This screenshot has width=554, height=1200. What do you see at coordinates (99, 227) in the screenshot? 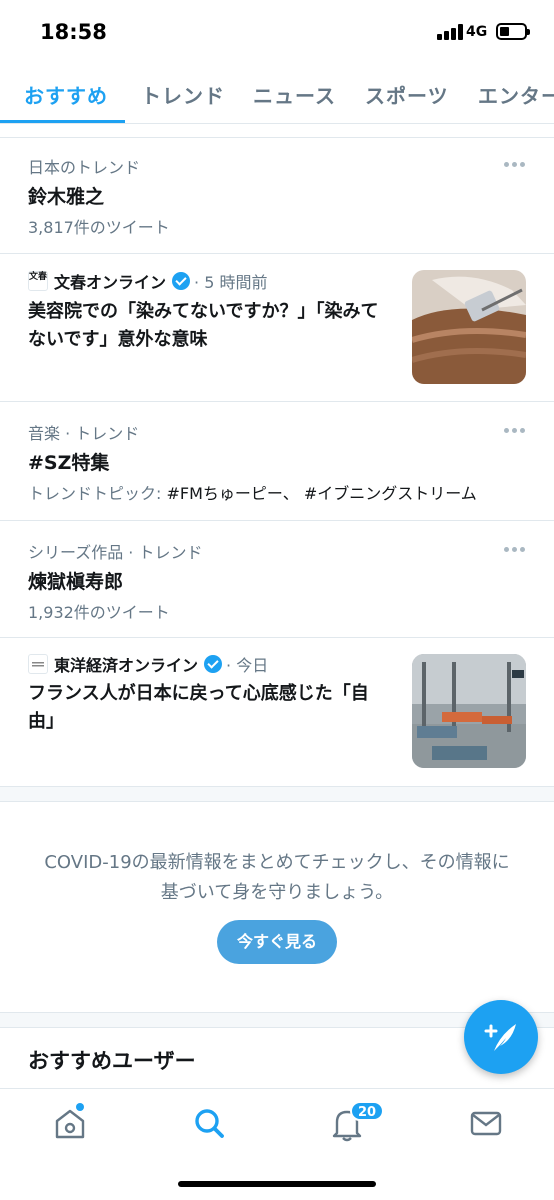
I see `tweet-count: 3,817件のツイート` at bounding box center [99, 227].